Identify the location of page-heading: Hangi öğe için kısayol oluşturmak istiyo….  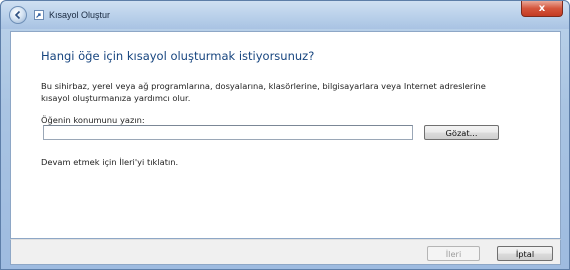
(178, 56).